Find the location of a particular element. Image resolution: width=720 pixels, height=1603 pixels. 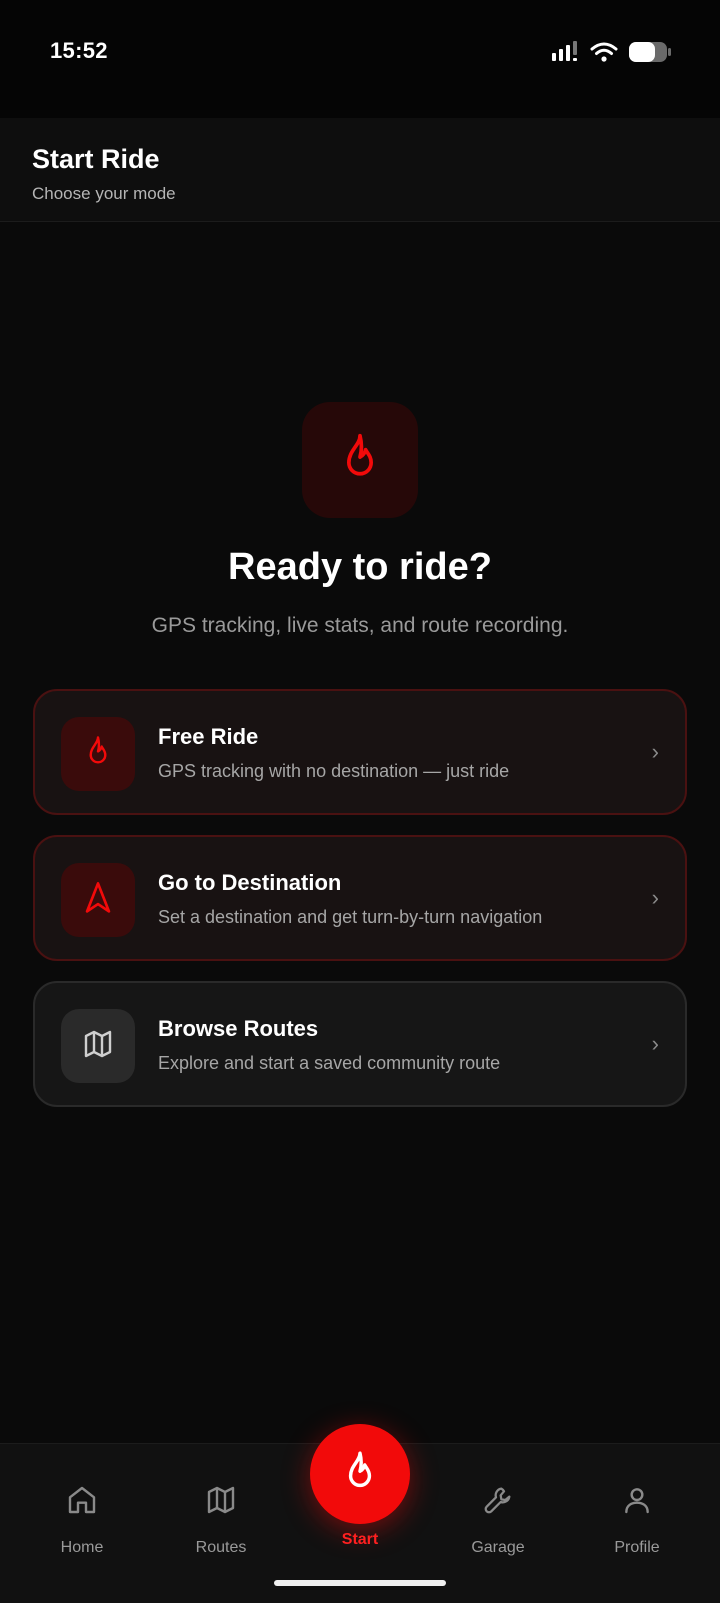

wifi-icon is located at coordinates (604, 54).